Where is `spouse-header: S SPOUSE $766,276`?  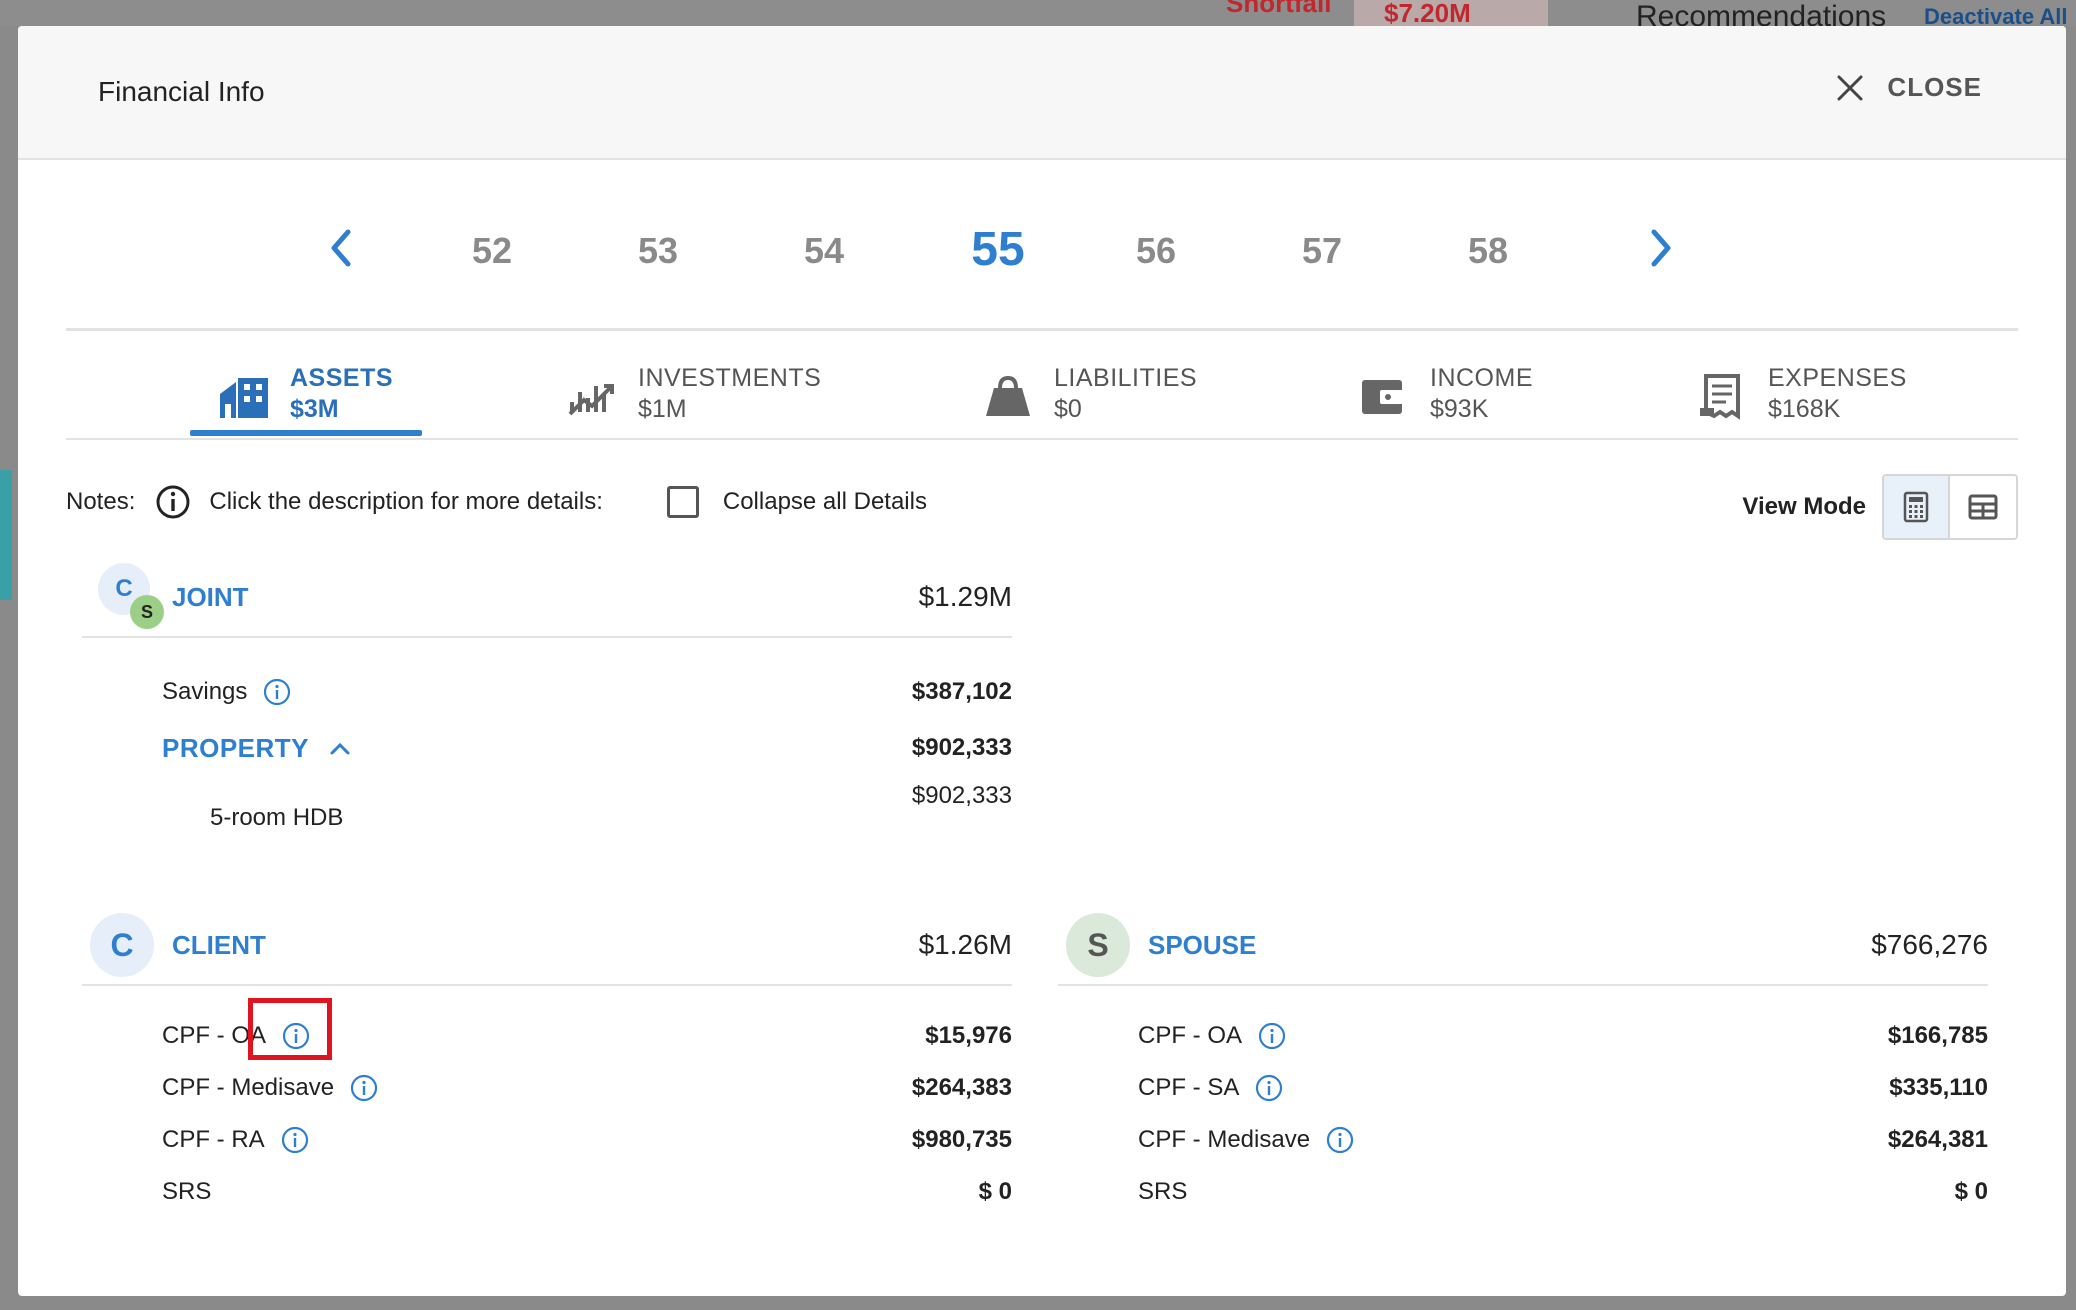 spouse-header: S SPOUSE $766,276 is located at coordinates (1523, 946).